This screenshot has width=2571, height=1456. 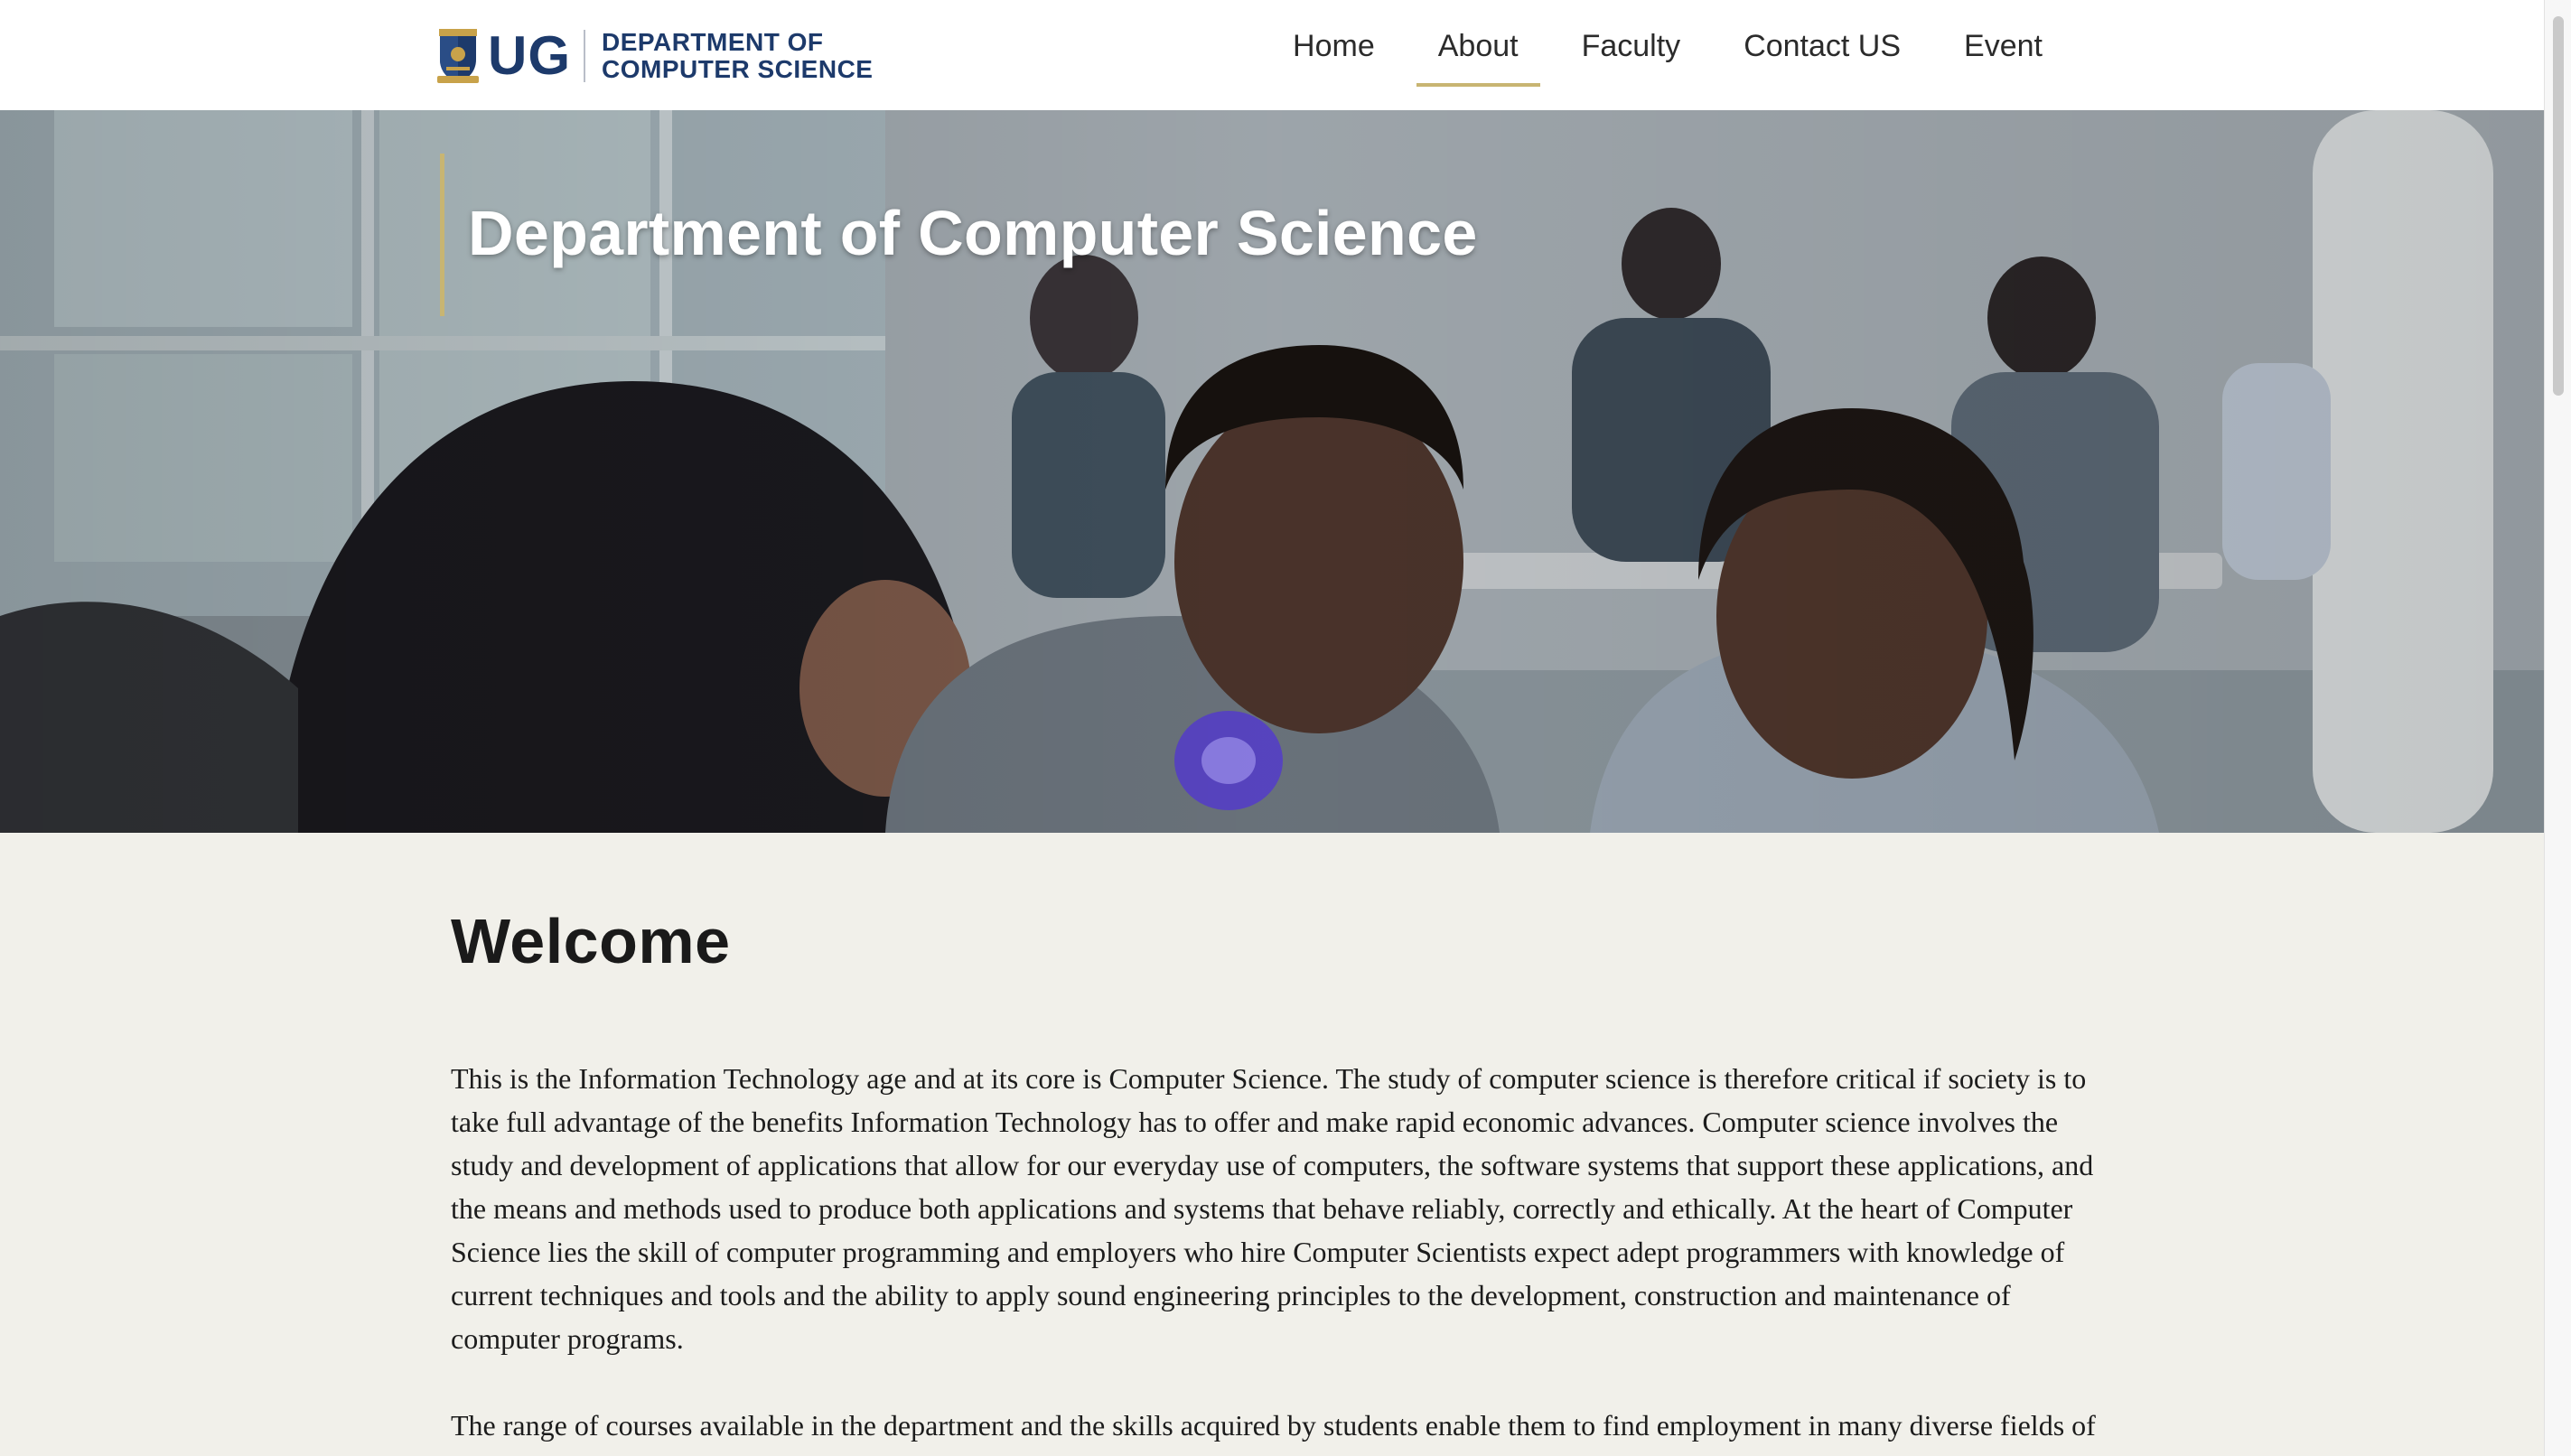 I want to click on logo-text: DEPARTMENT OF COMPUTER SCIENCE, so click(x=737, y=56).